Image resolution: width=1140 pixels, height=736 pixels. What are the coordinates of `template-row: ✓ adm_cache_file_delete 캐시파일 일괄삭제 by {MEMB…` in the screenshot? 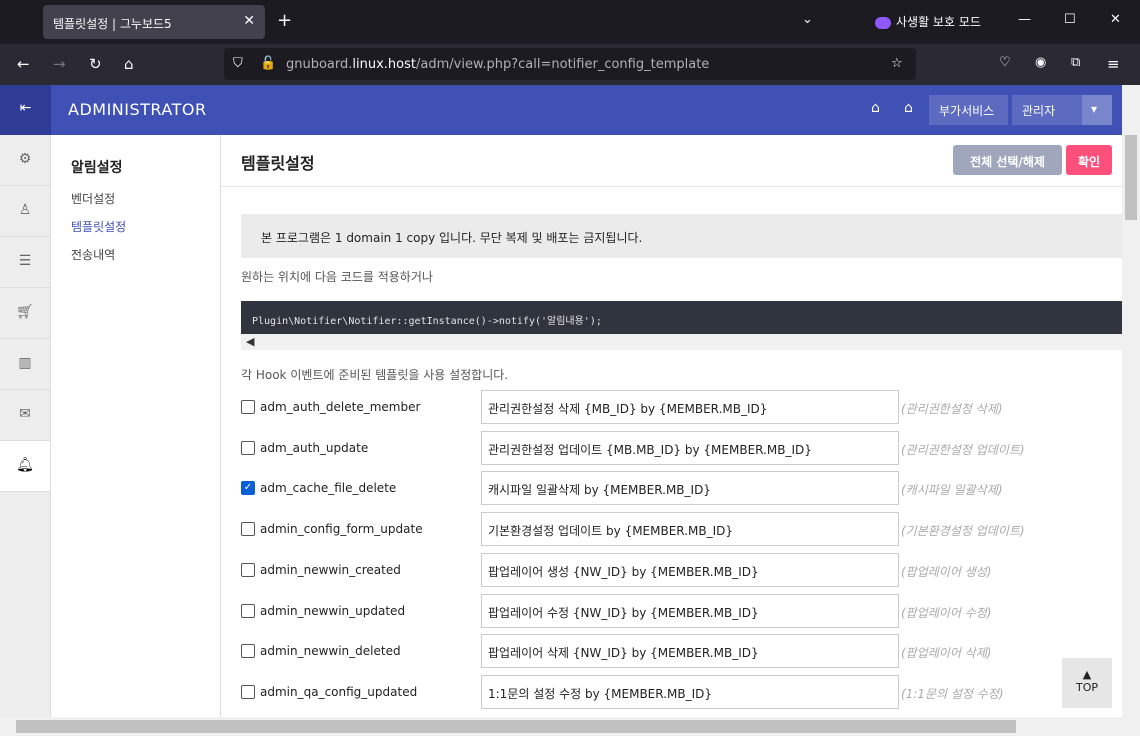 It's located at (676, 488).